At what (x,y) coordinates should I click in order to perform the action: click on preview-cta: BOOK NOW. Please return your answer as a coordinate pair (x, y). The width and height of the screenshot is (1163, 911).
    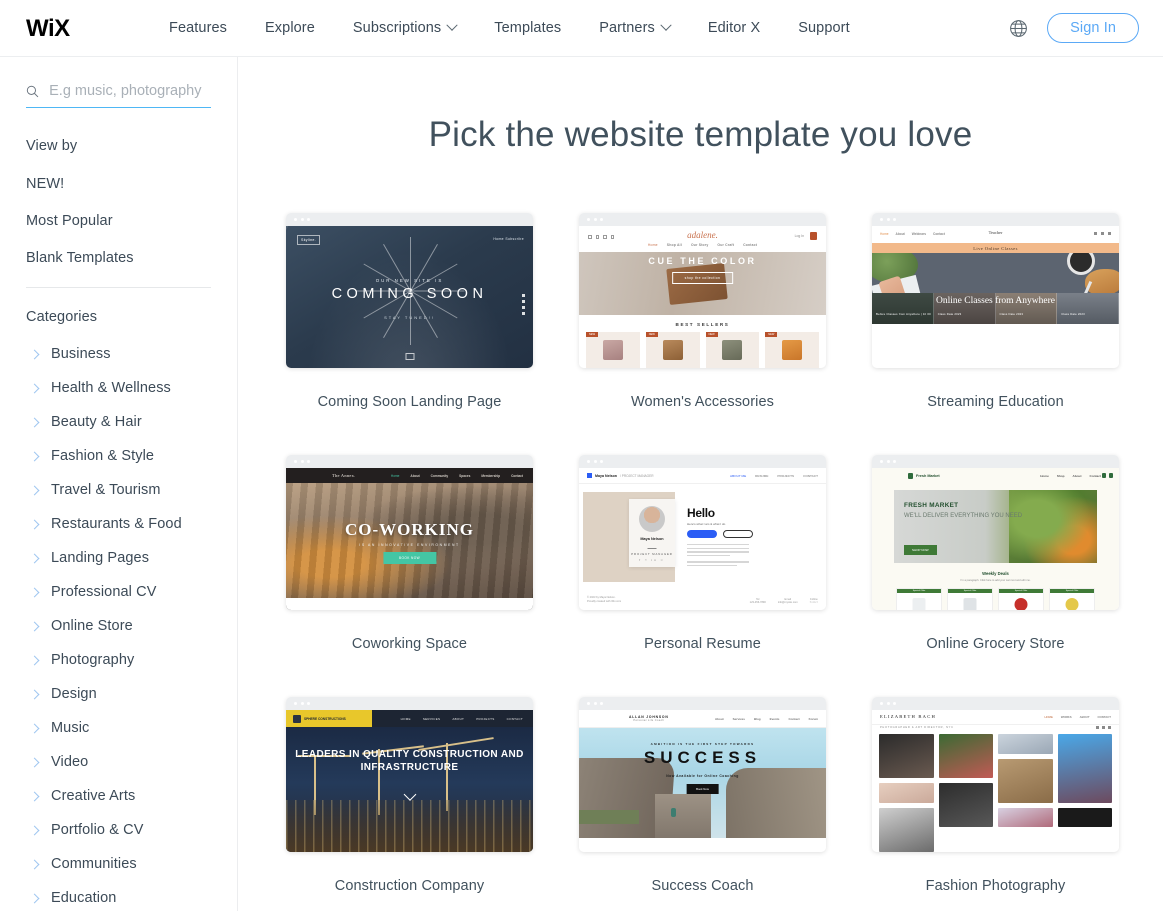
    Looking at the image, I should click on (409, 558).